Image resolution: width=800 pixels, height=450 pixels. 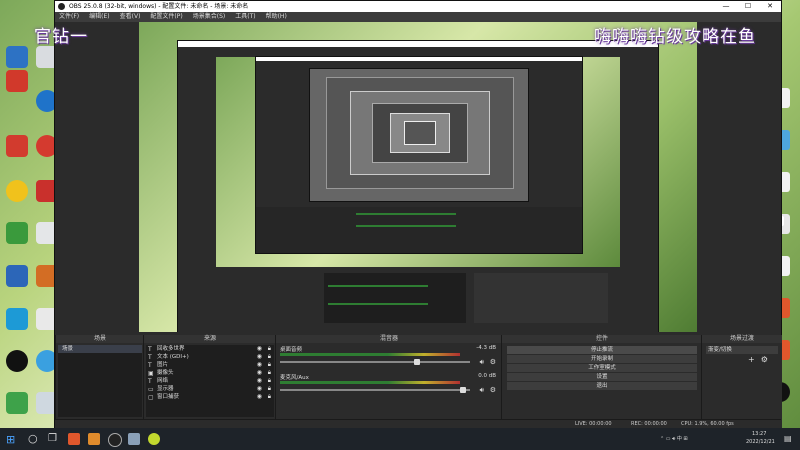 I want to click on menu-profile: 配置文件(P), so click(x=166, y=17).